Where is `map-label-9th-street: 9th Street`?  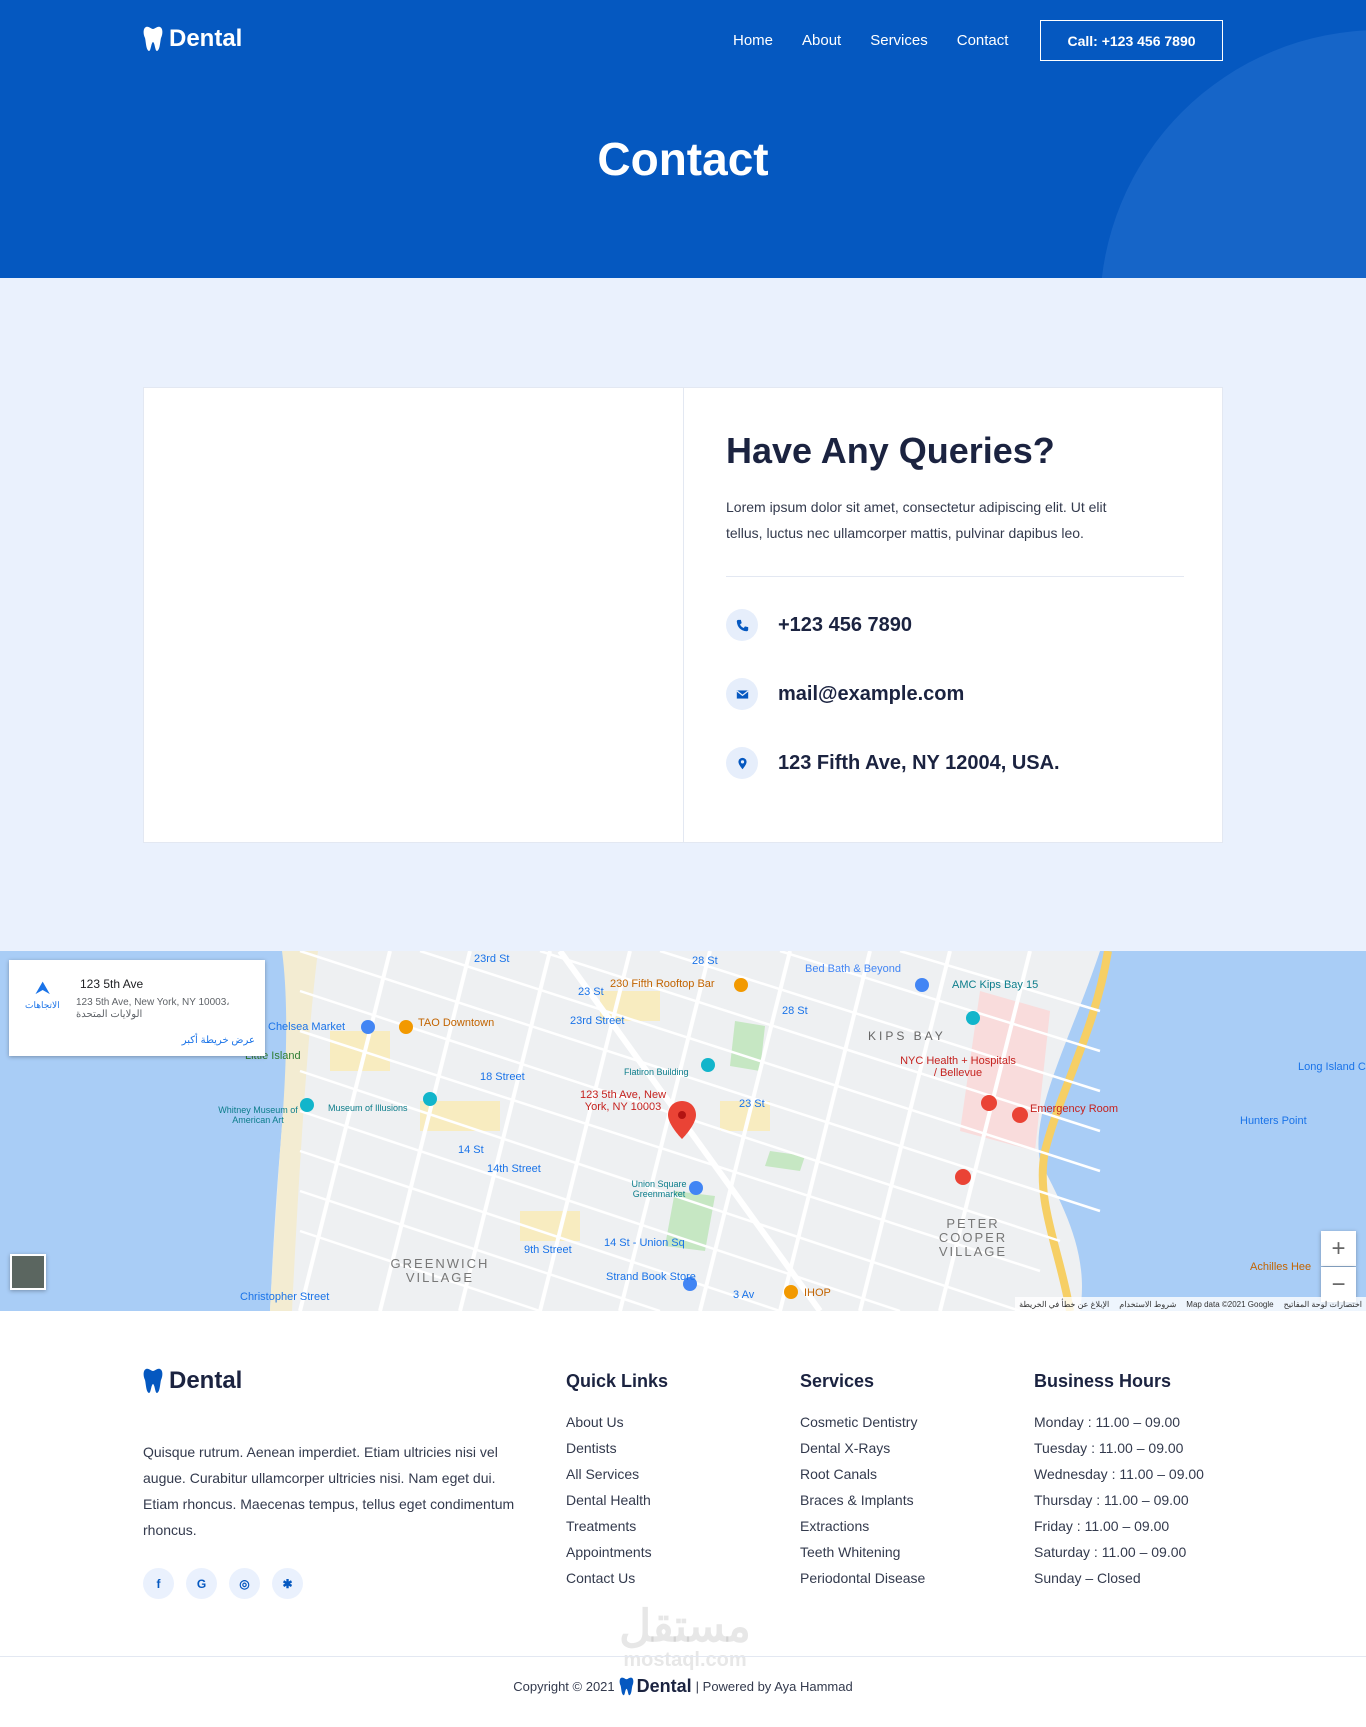 map-label-9th-street: 9th Street is located at coordinates (548, 1250).